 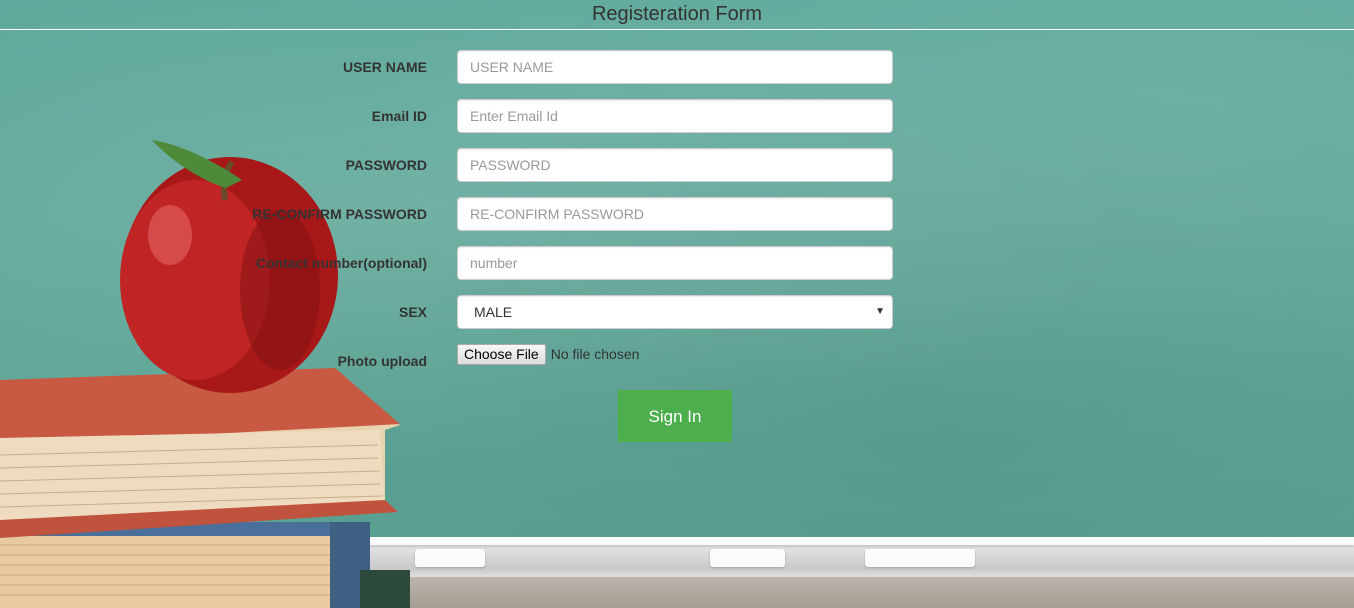 What do you see at coordinates (341, 263) in the screenshot?
I see `contact-number-label: Contact number(optional)` at bounding box center [341, 263].